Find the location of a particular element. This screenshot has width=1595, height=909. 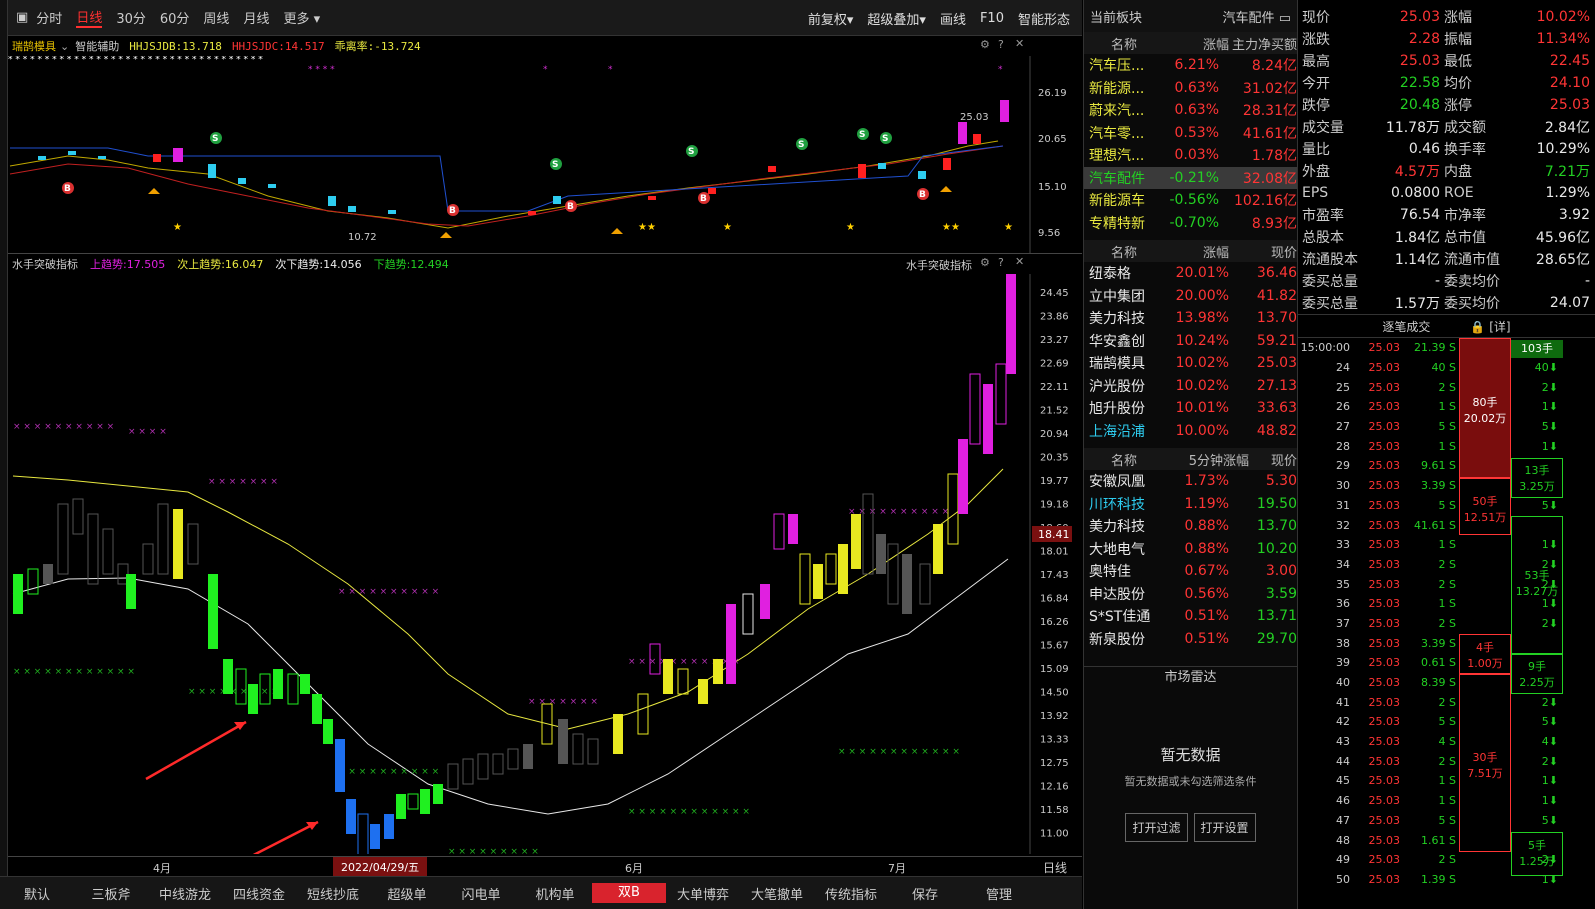

sector-name: 汽车配件 is located at coordinates (1249, 18).